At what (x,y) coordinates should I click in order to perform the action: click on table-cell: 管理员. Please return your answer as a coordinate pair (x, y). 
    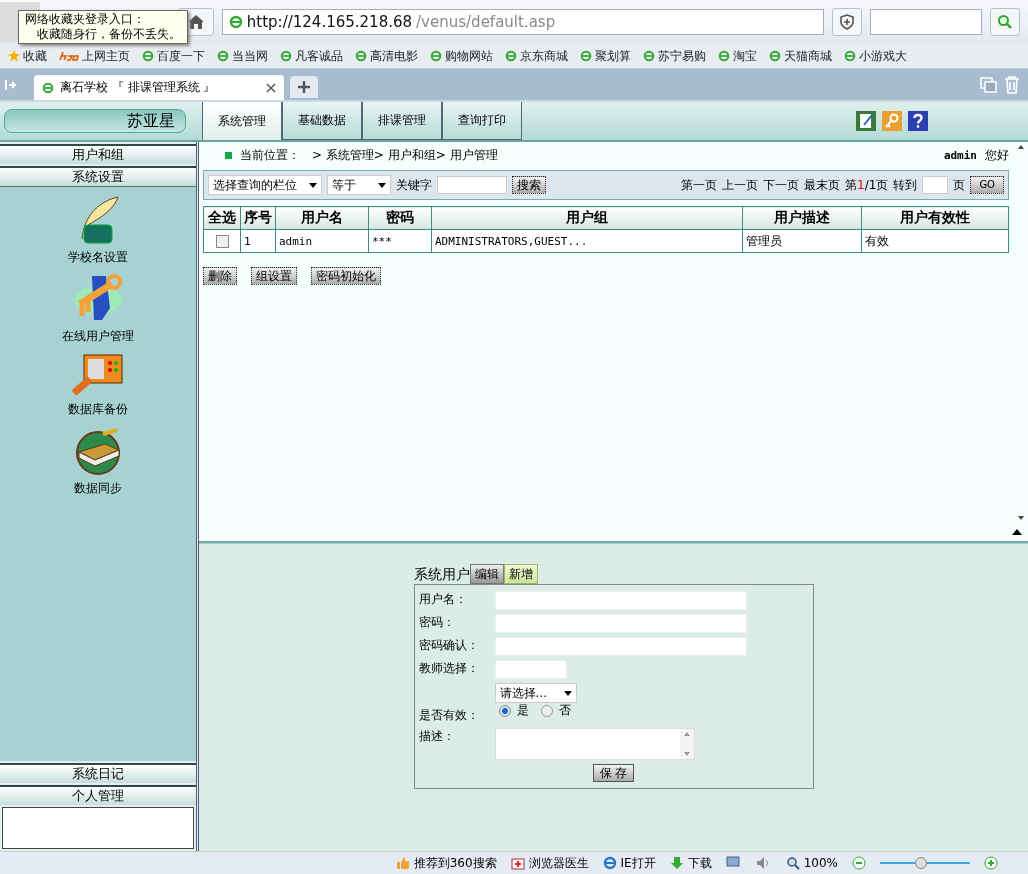
    Looking at the image, I should click on (802, 241).